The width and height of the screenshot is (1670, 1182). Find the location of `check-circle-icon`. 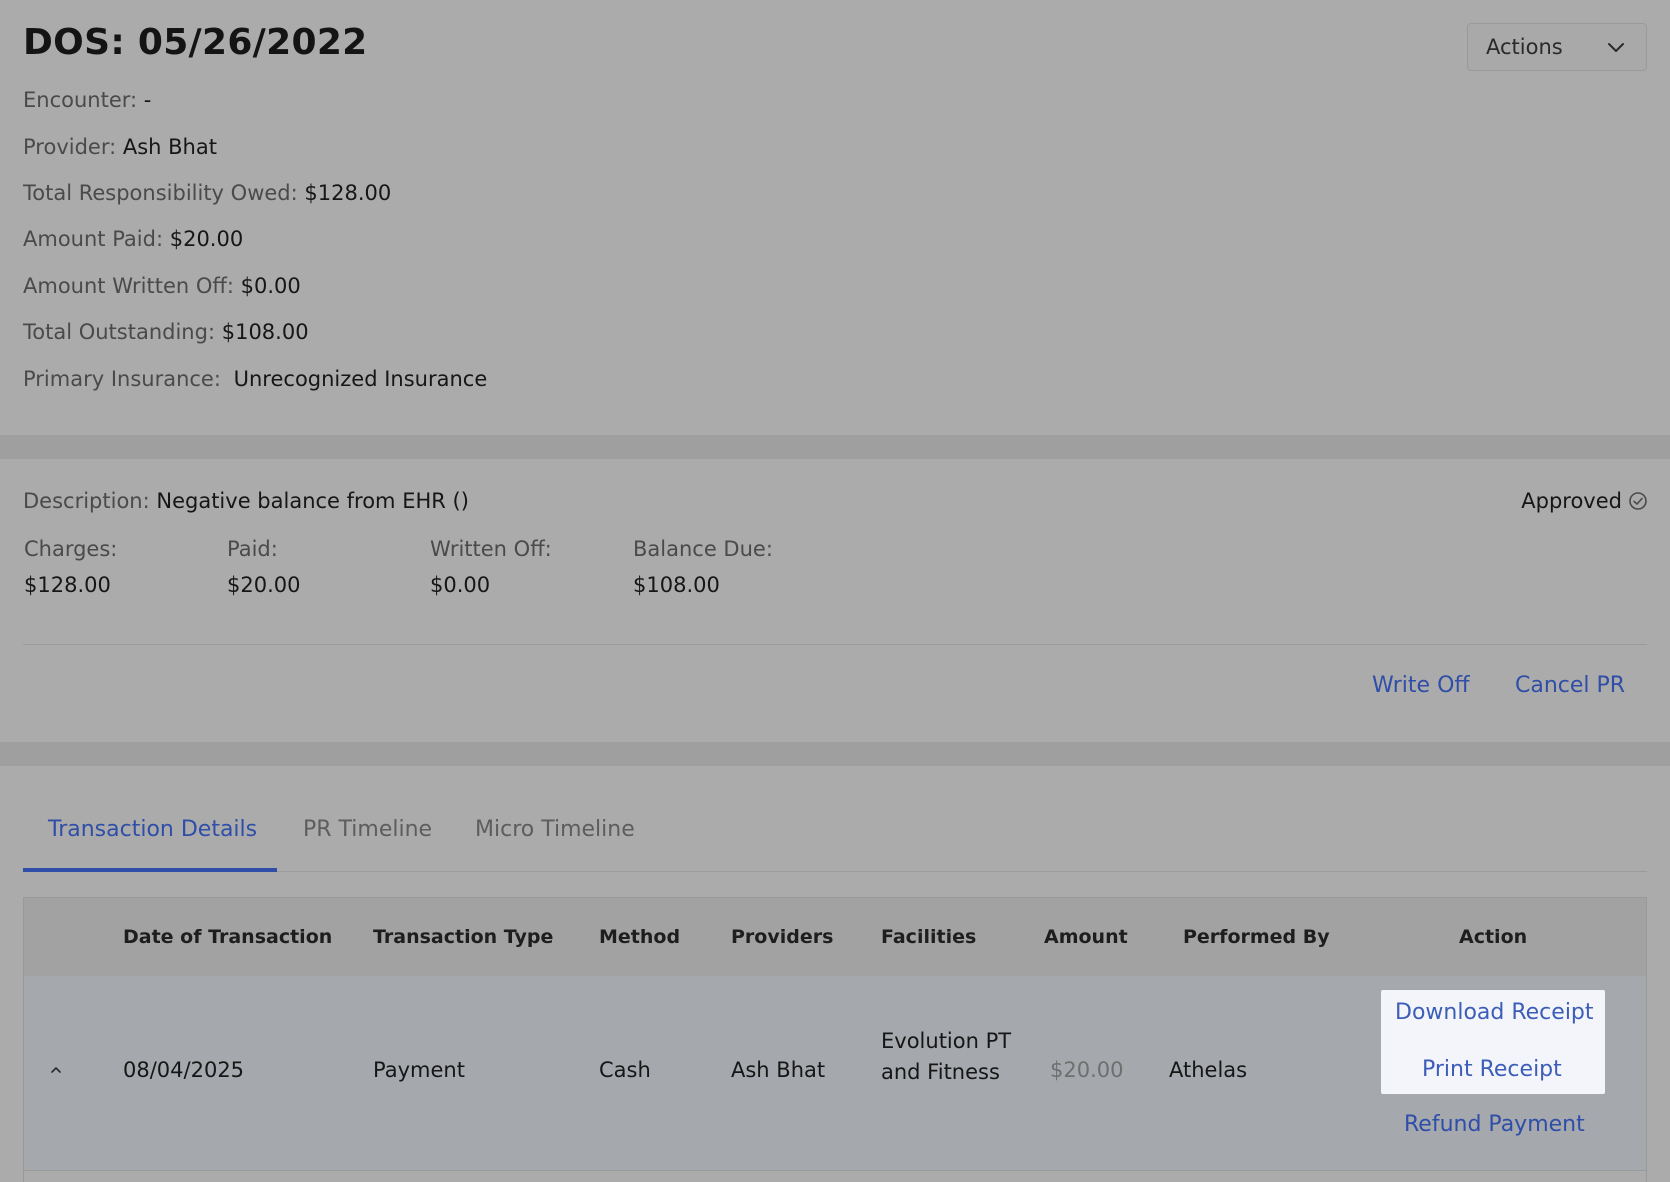

check-circle-icon is located at coordinates (1638, 501).